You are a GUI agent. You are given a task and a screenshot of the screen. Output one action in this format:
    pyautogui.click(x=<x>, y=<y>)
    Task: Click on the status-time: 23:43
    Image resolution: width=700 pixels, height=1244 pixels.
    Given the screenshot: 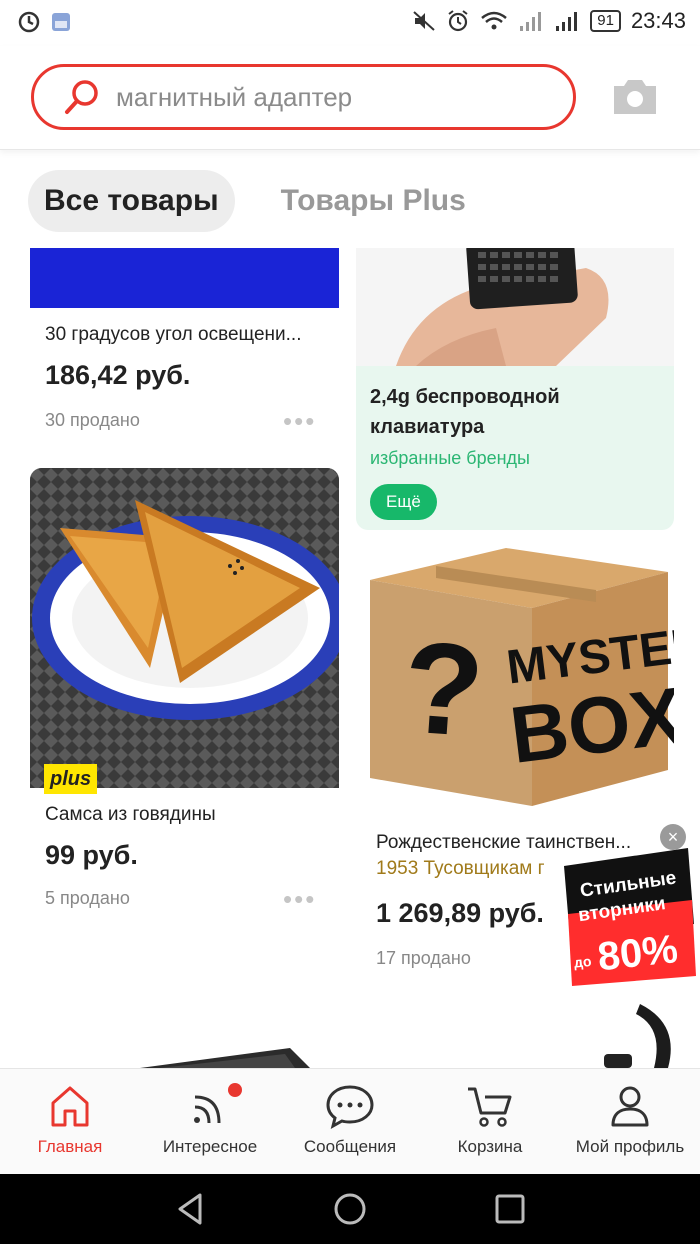 What is the action you would take?
    pyautogui.click(x=658, y=20)
    